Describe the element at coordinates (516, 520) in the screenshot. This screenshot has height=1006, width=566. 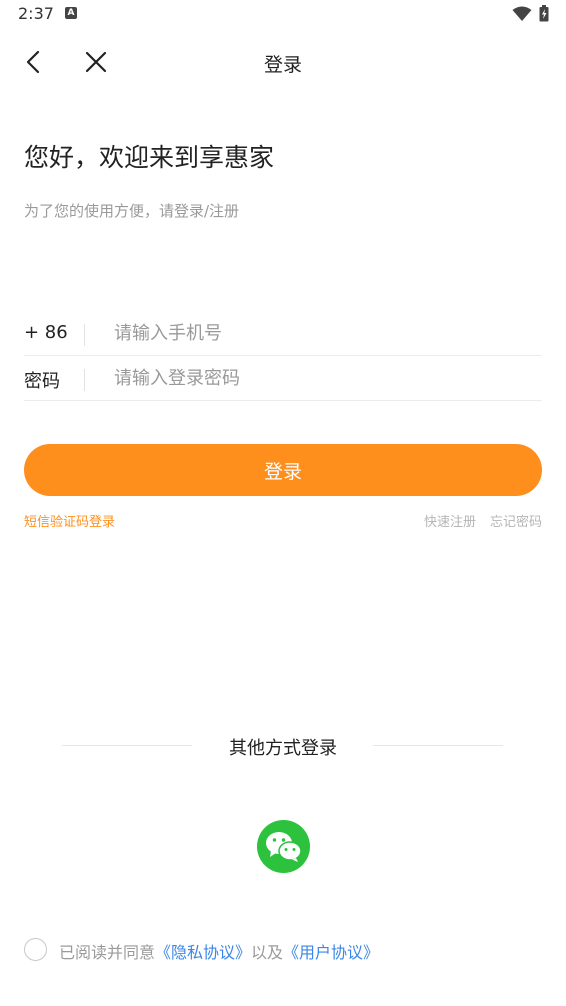
I see `forgot-password-link: 忘记密码` at that location.